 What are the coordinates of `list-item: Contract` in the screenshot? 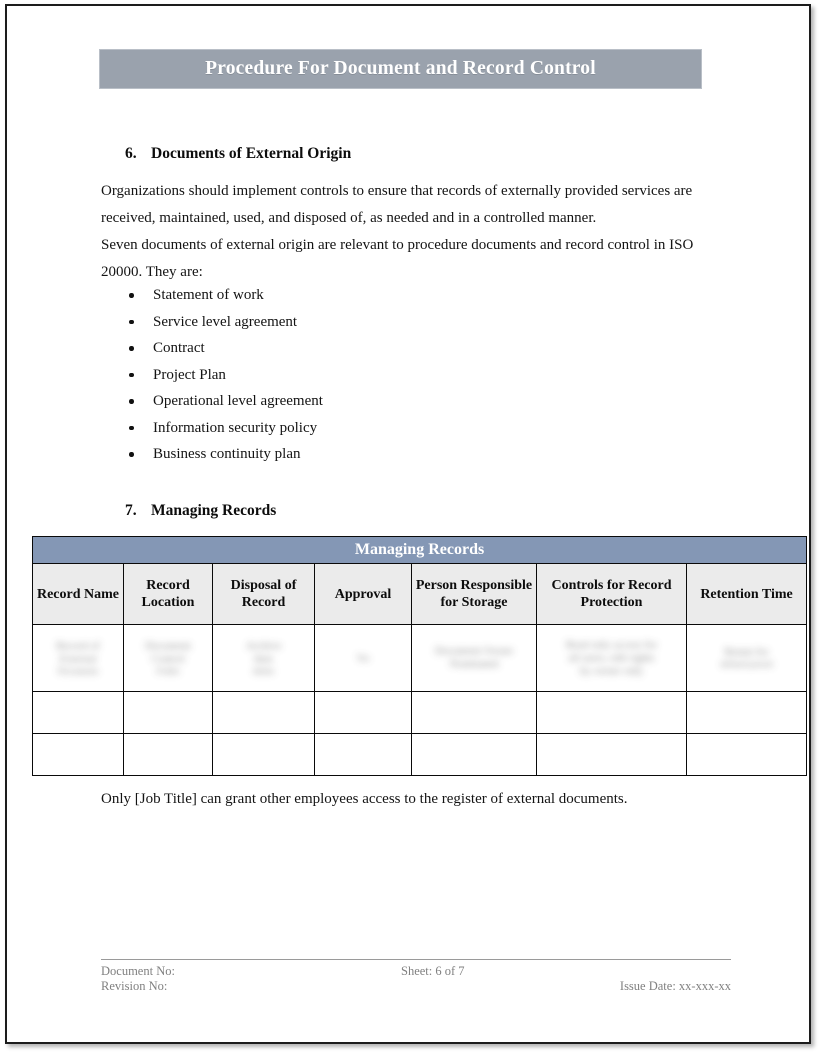 It's located at (401, 348).